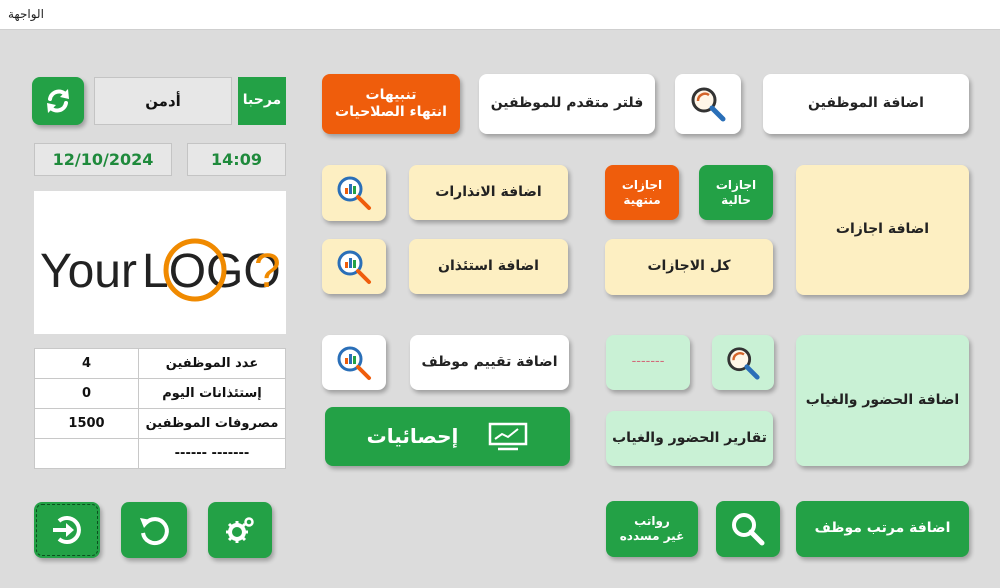  I want to click on logout-icon, so click(67, 530).